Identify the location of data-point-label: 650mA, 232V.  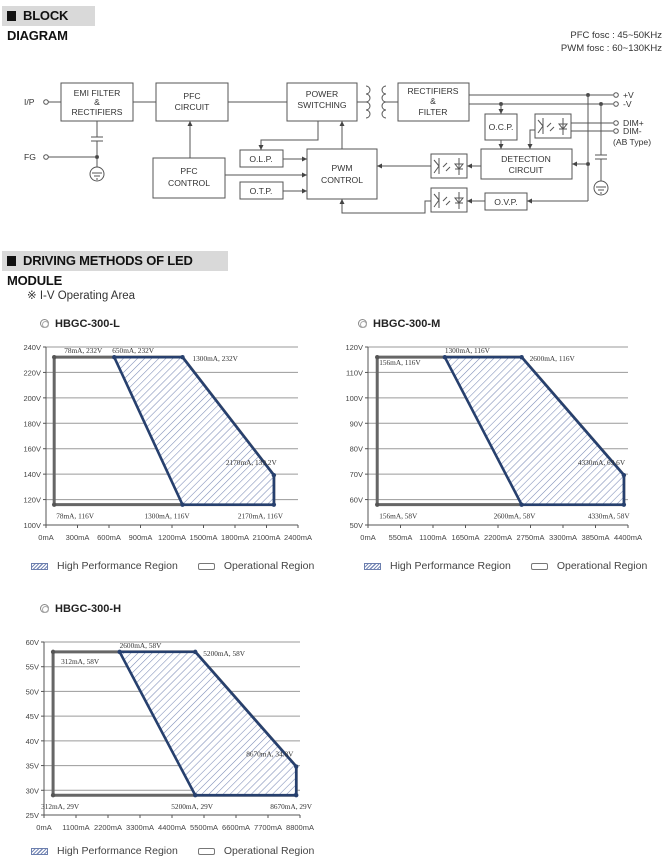
(133, 350).